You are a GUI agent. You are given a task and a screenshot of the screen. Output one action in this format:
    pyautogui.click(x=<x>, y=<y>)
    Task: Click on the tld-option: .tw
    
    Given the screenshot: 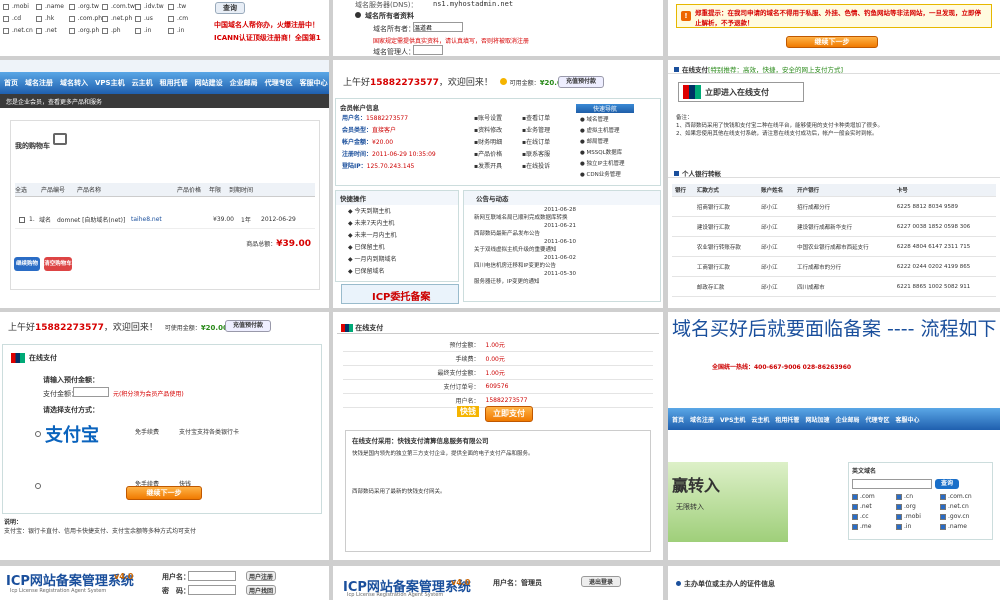 What is the action you would take?
    pyautogui.click(x=184, y=6)
    